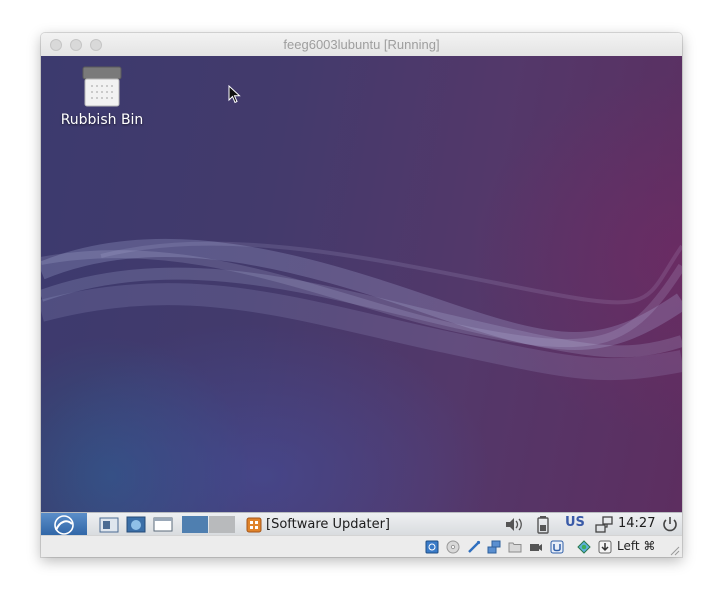  What do you see at coordinates (515, 547) in the screenshot?
I see `shared-folder-icon` at bounding box center [515, 547].